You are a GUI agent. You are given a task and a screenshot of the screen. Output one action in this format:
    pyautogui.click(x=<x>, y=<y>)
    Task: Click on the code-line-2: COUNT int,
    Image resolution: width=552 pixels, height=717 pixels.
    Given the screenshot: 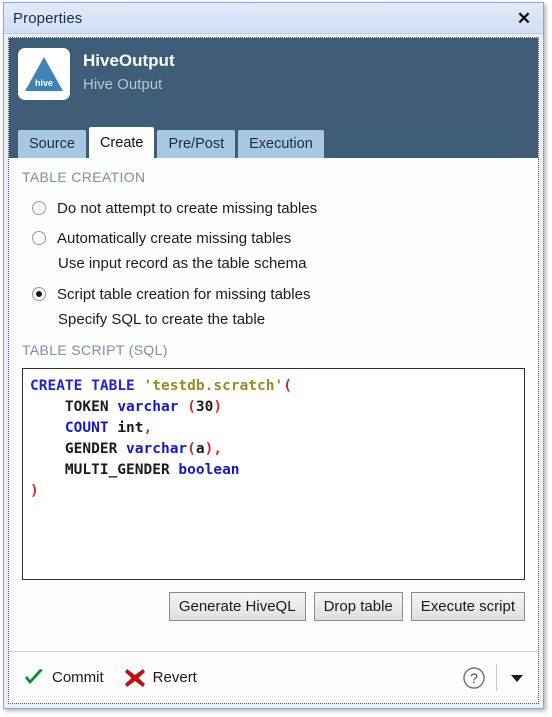 What is the action you would take?
    pyautogui.click(x=273, y=428)
    